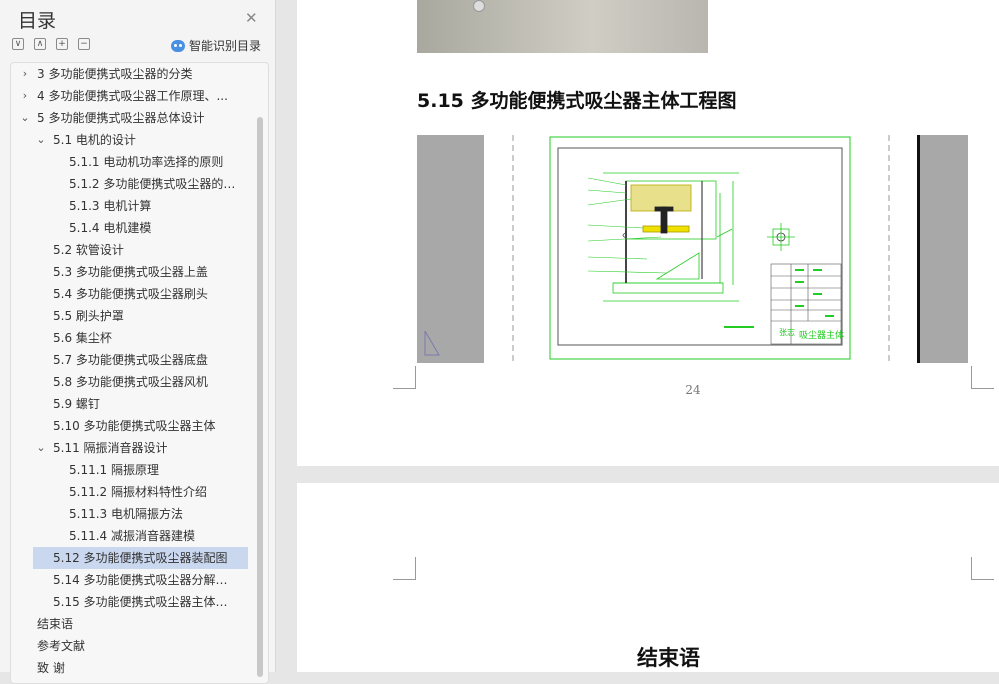 The height and width of the screenshot is (684, 999). I want to click on toc-item: 5.11.1 隔振原理, so click(131, 470).